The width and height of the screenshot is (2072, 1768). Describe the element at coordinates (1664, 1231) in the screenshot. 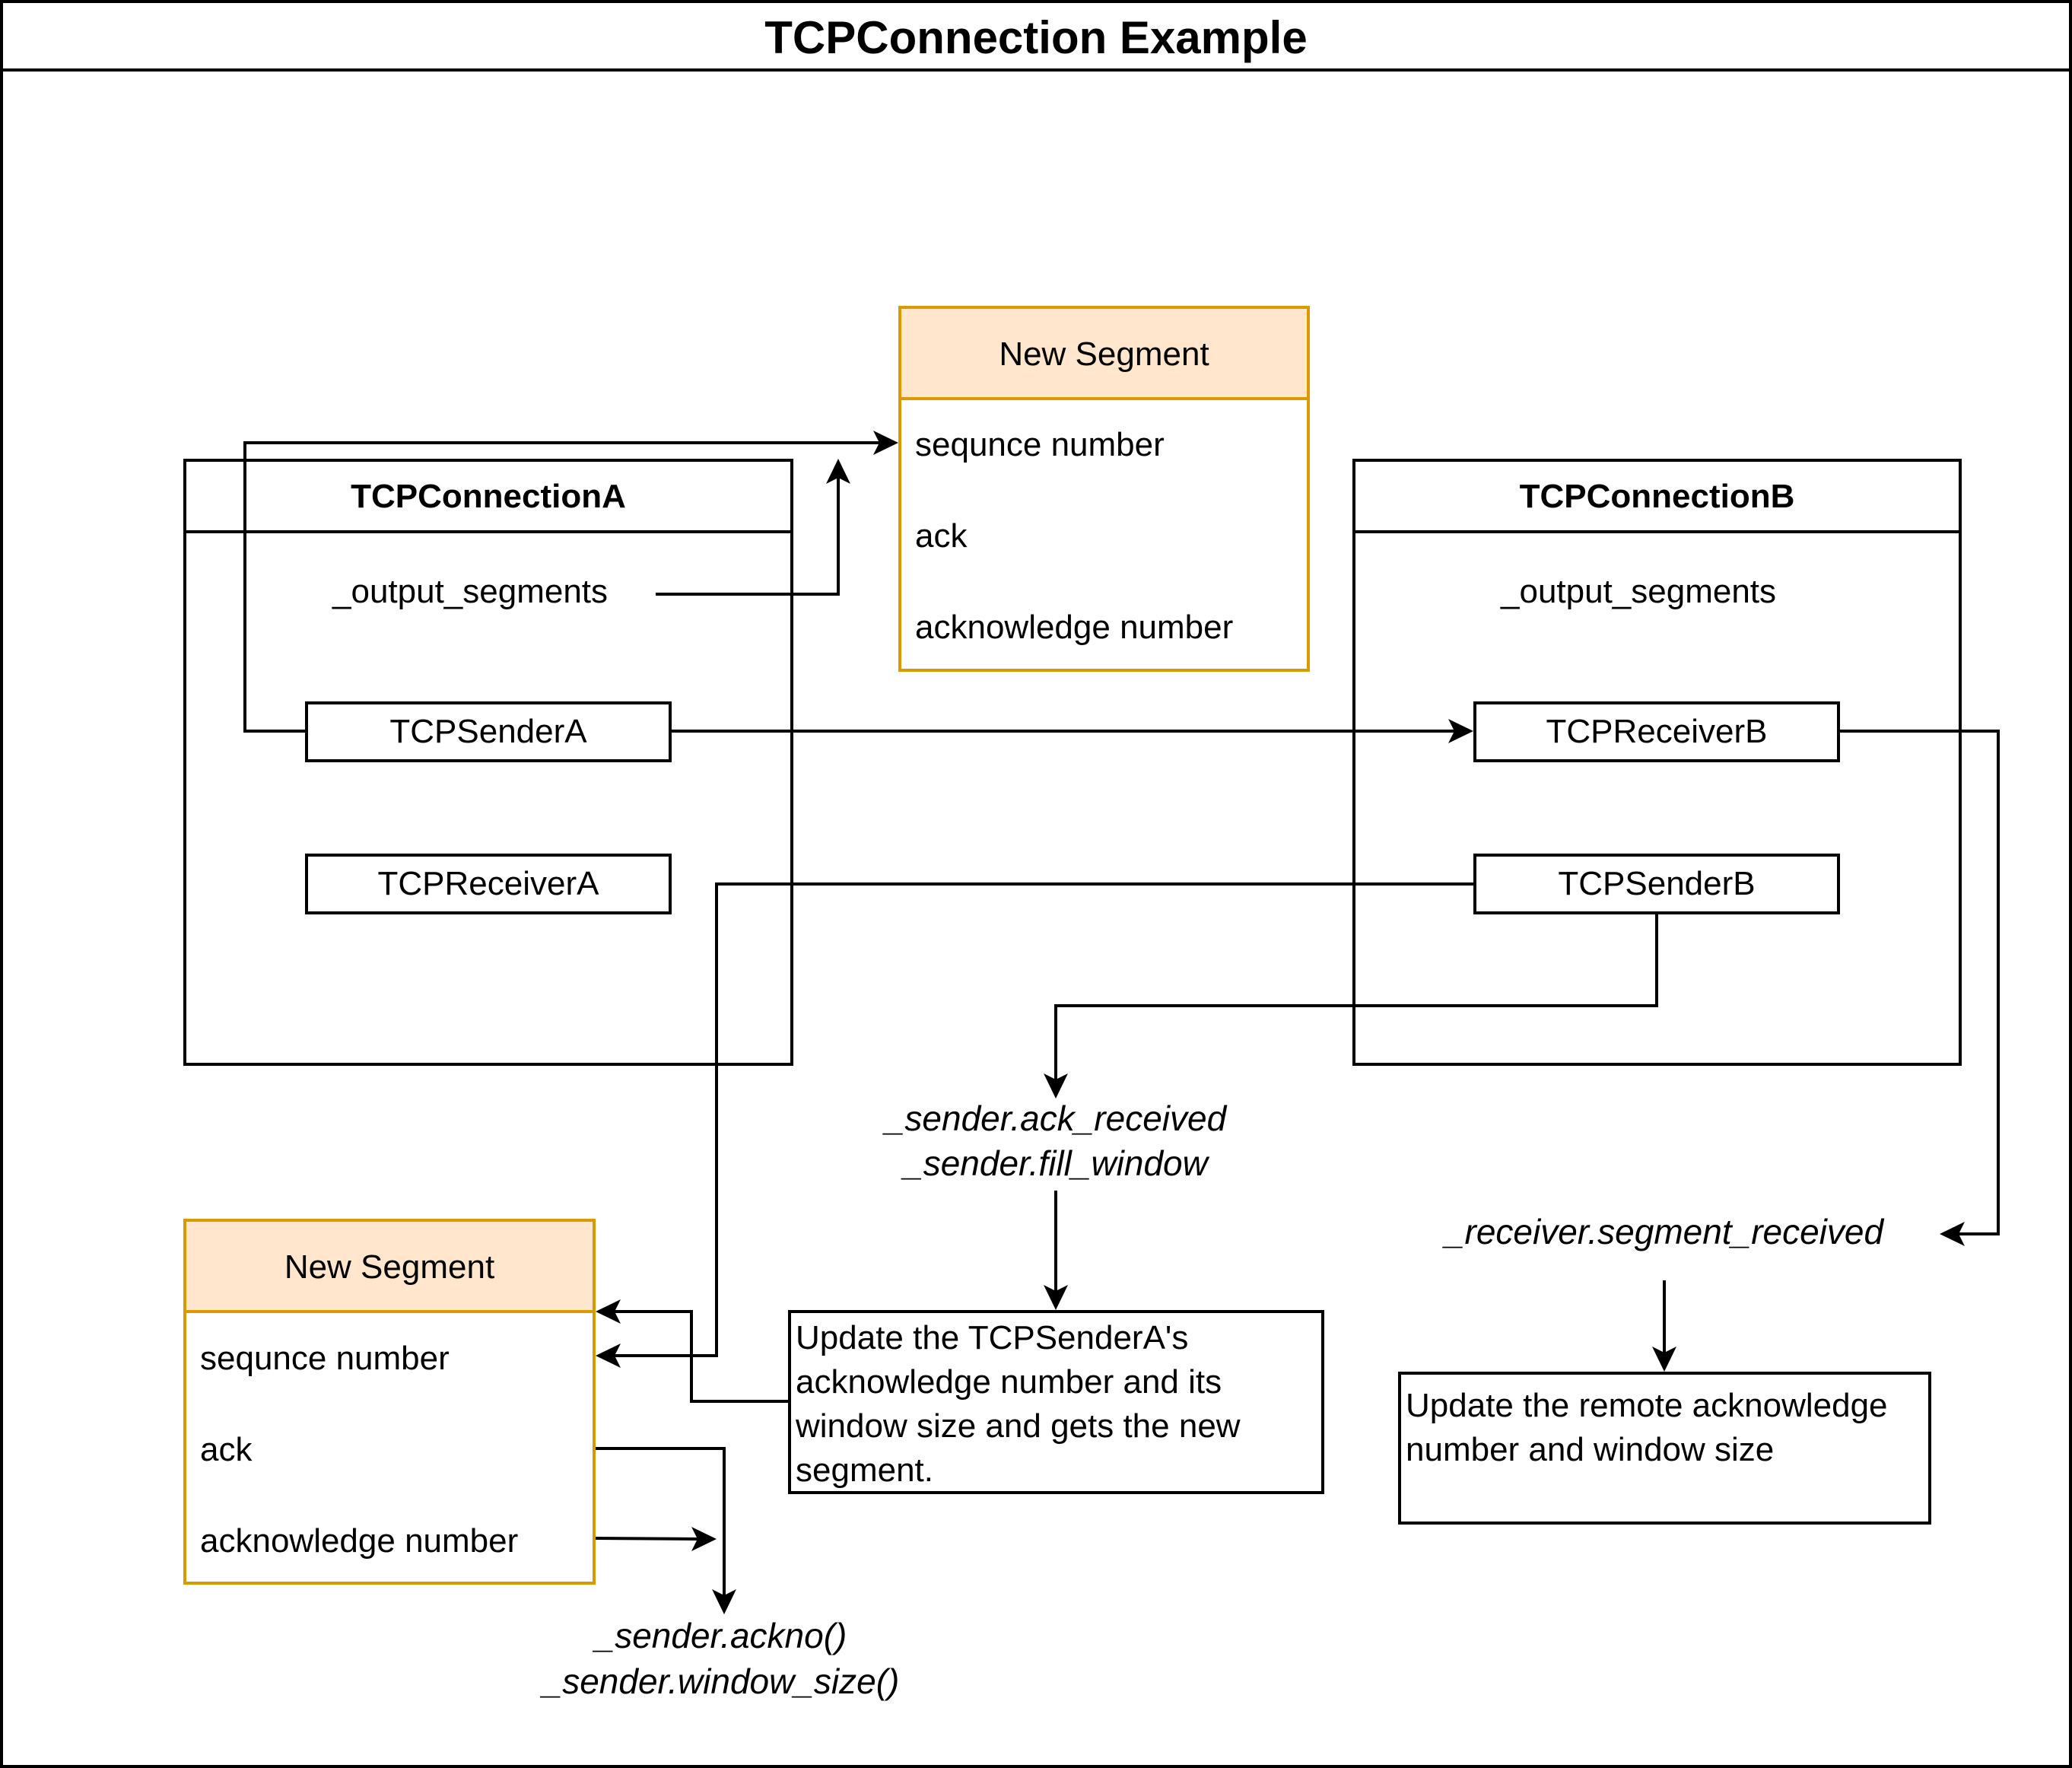

I see `receiver-segment-received-label: _receiver.segment_received` at that location.